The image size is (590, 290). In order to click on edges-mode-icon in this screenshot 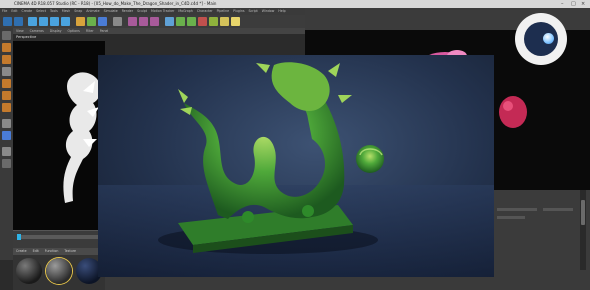, I will do `click(6, 95)`.